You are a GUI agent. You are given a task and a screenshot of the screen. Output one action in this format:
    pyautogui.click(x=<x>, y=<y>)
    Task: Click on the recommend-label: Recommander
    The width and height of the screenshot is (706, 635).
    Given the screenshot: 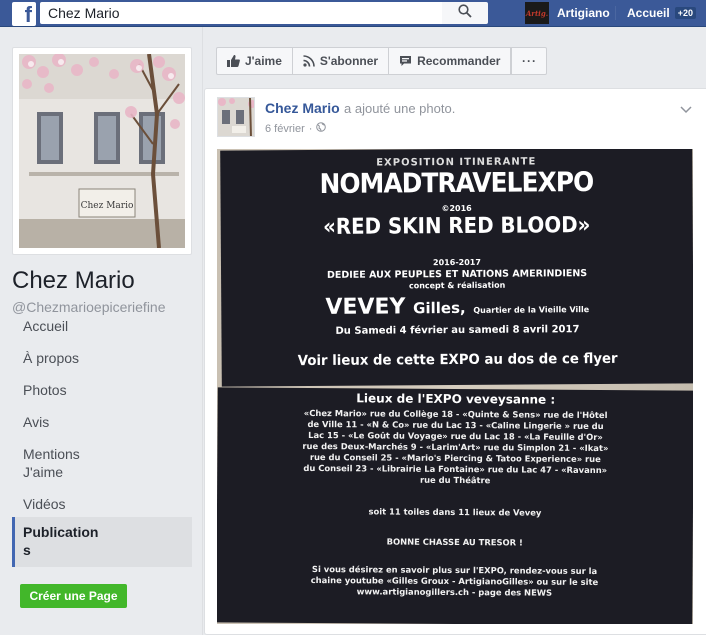 What is the action you would take?
    pyautogui.click(x=459, y=61)
    